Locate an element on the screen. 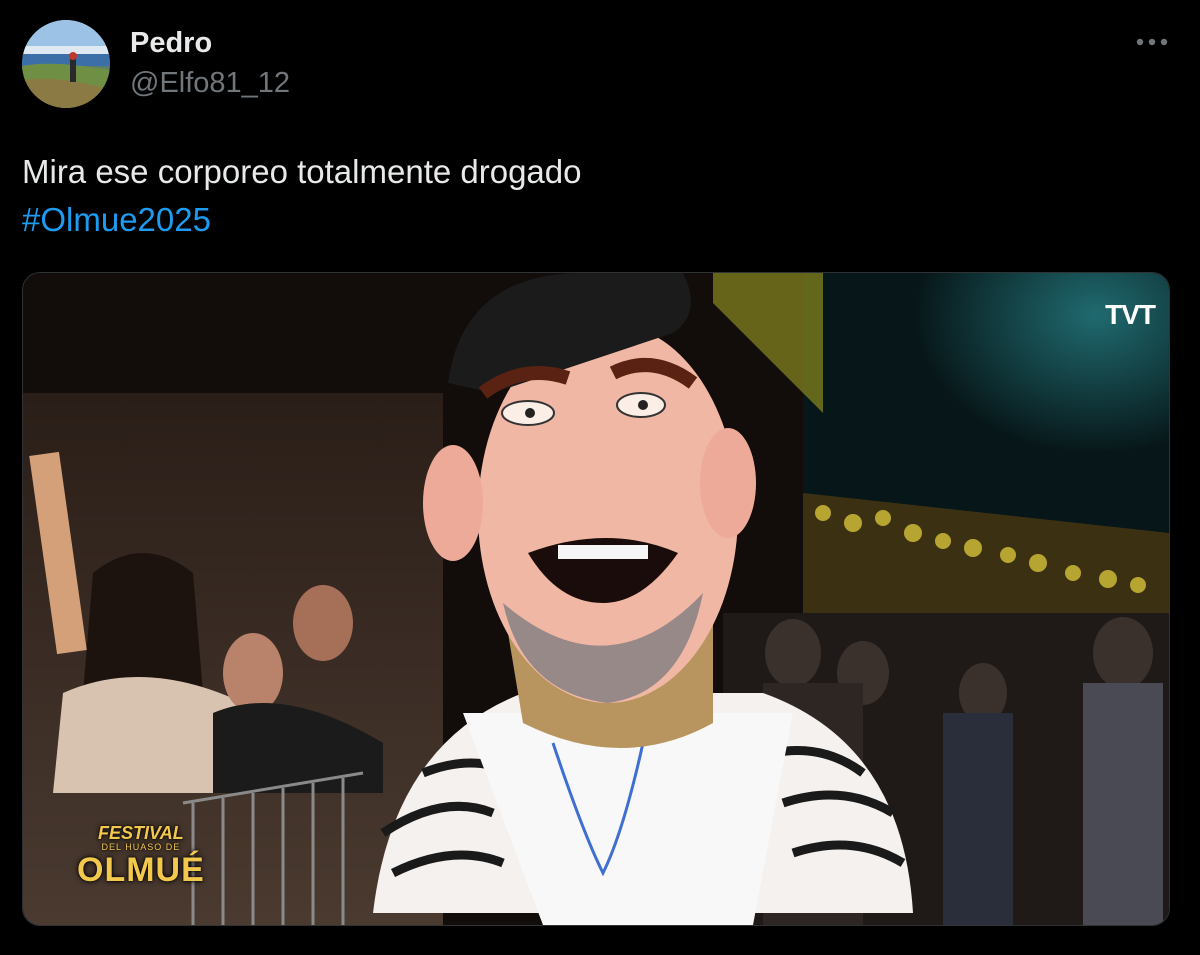  more-options-icon is located at coordinates (1152, 42).